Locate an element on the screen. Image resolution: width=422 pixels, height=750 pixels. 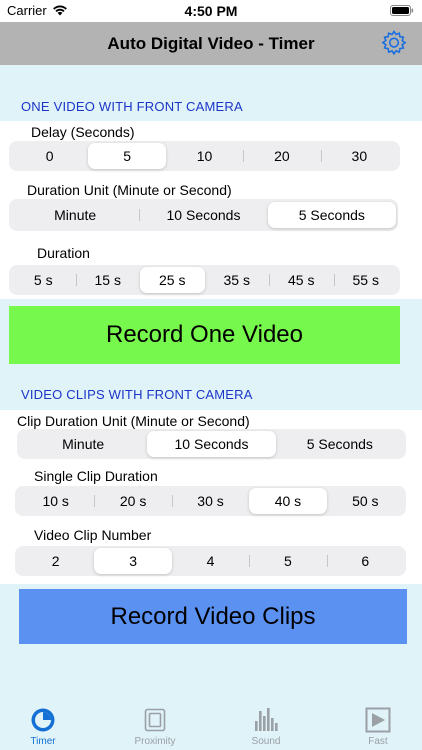
duration-unit-segmented-control: Minute 10 Seconds 5 Seconds is located at coordinates (203, 215).